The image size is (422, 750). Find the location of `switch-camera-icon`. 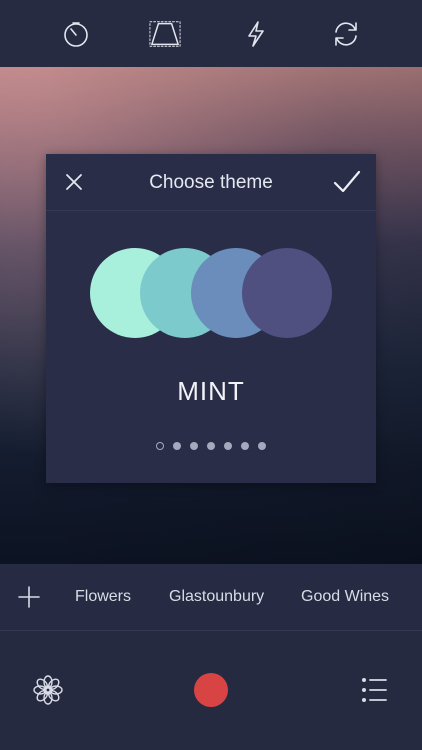

switch-camera-icon is located at coordinates (346, 34).